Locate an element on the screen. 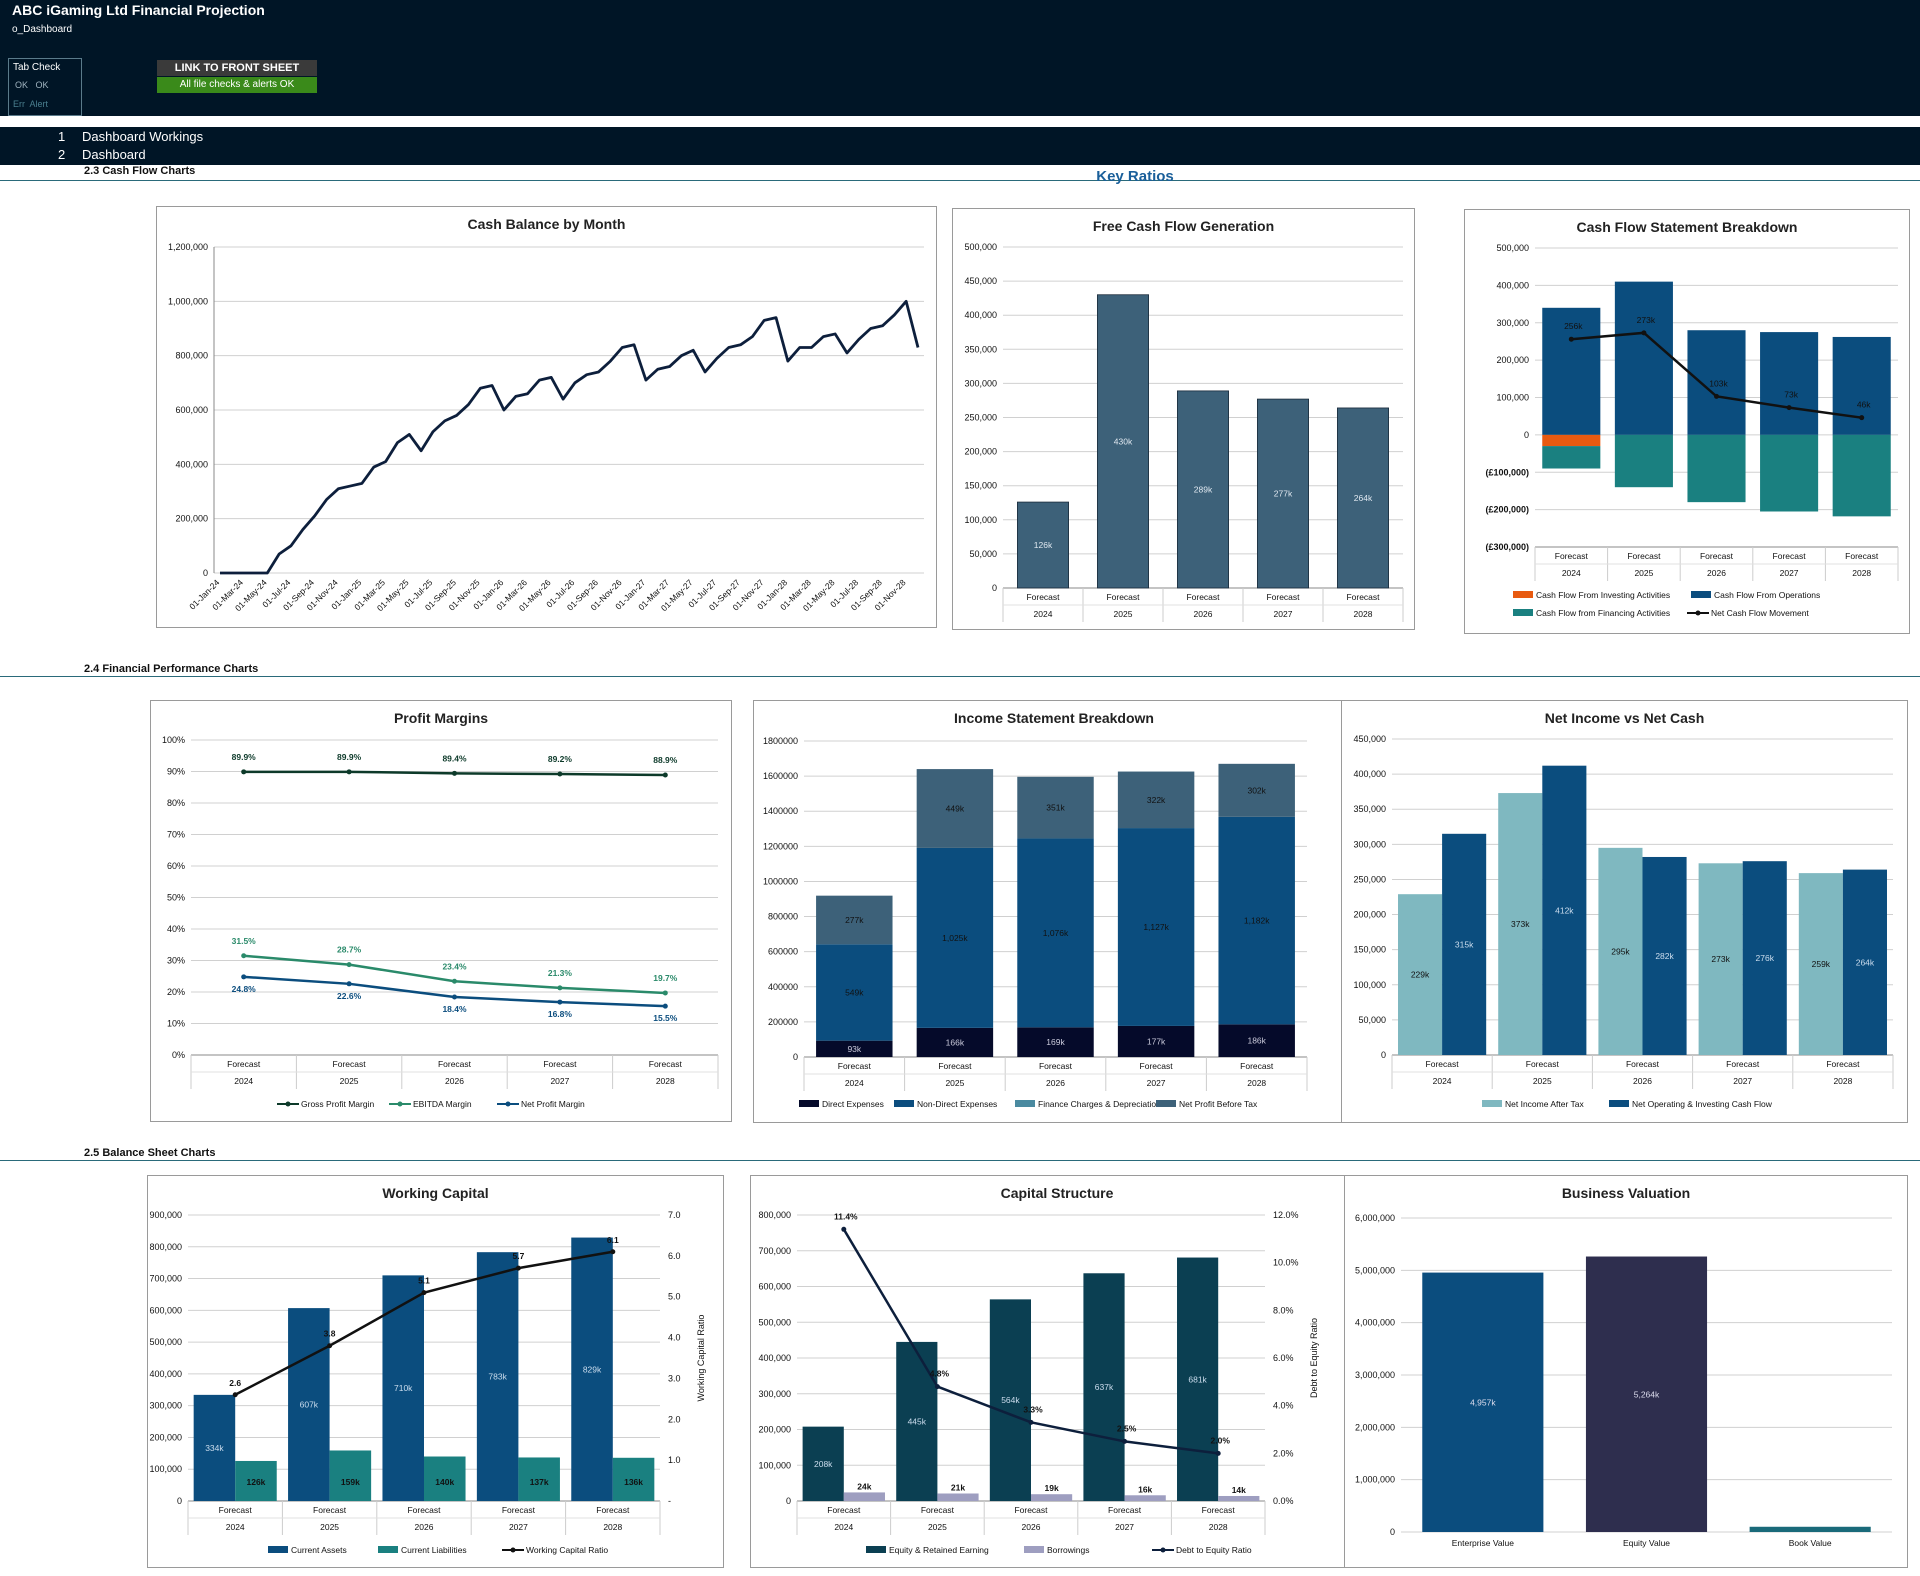  x-tick-label: 2024 is located at coordinates (243, 1081).